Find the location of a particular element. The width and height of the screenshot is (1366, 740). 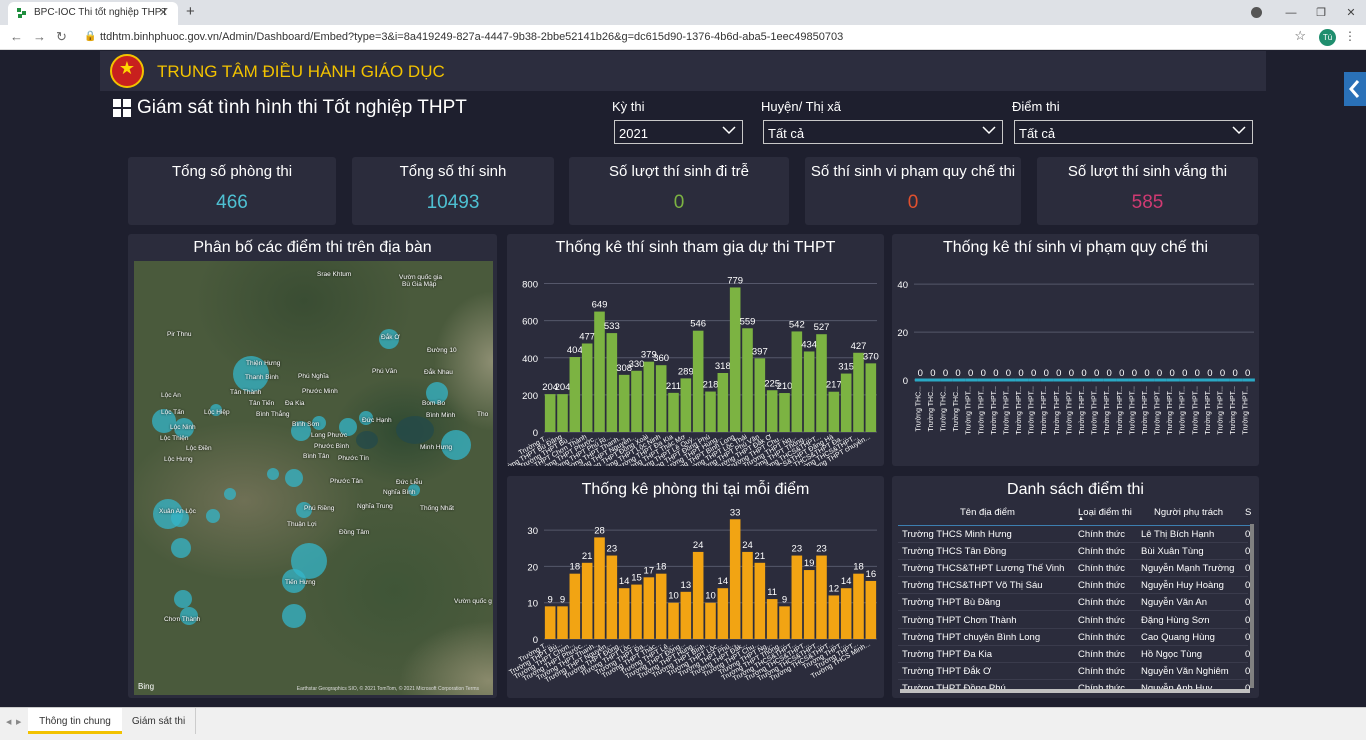

table-cell: Trường THPT Đắk Ơ is located at coordinates (947, 671).